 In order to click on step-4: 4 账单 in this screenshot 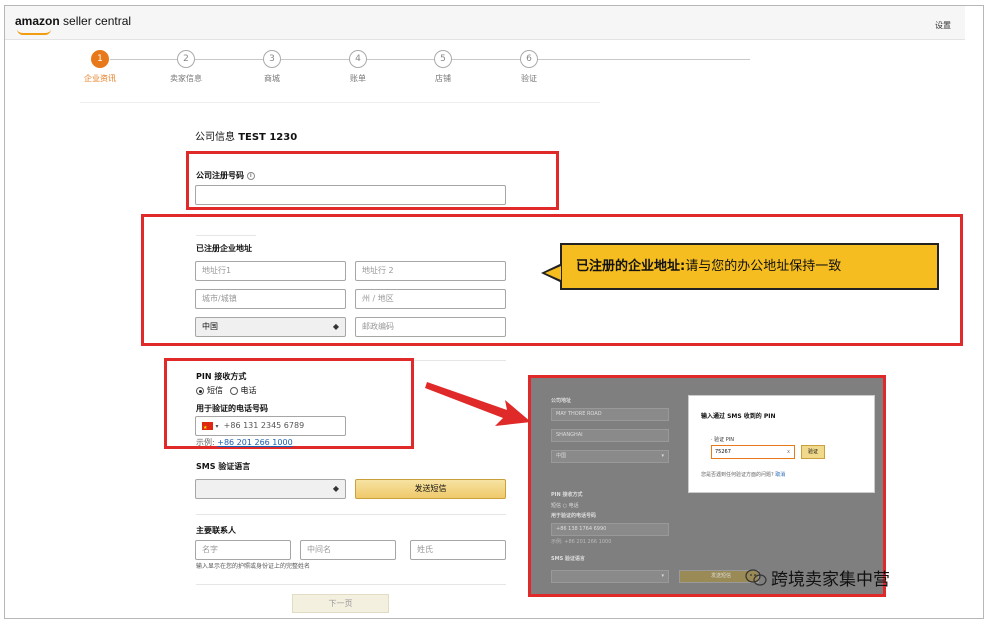, I will do `click(358, 67)`.